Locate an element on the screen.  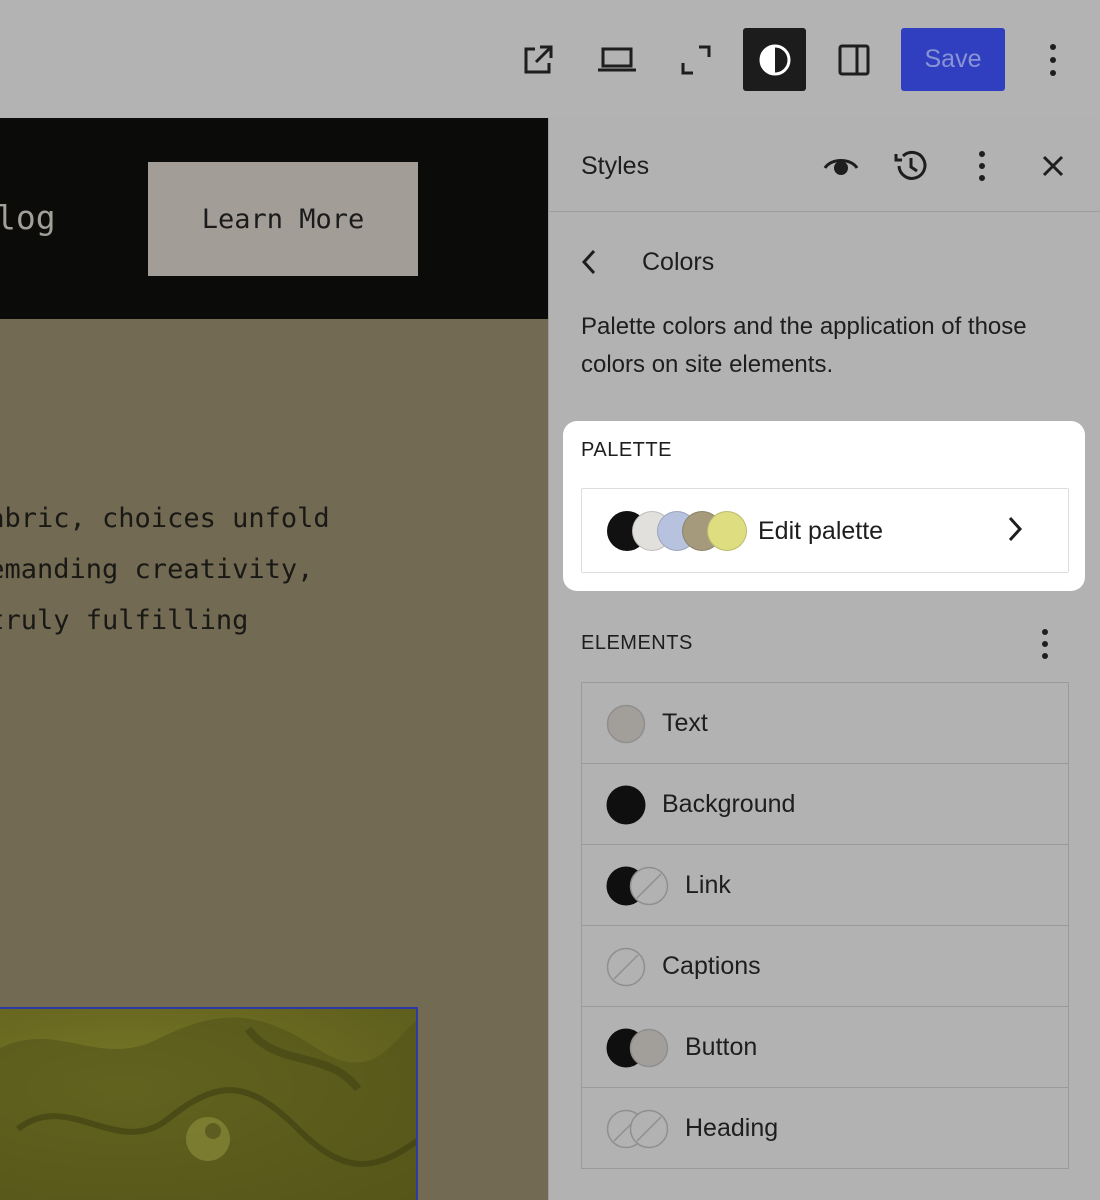
chevron-right-icon is located at coordinates (1015, 529).